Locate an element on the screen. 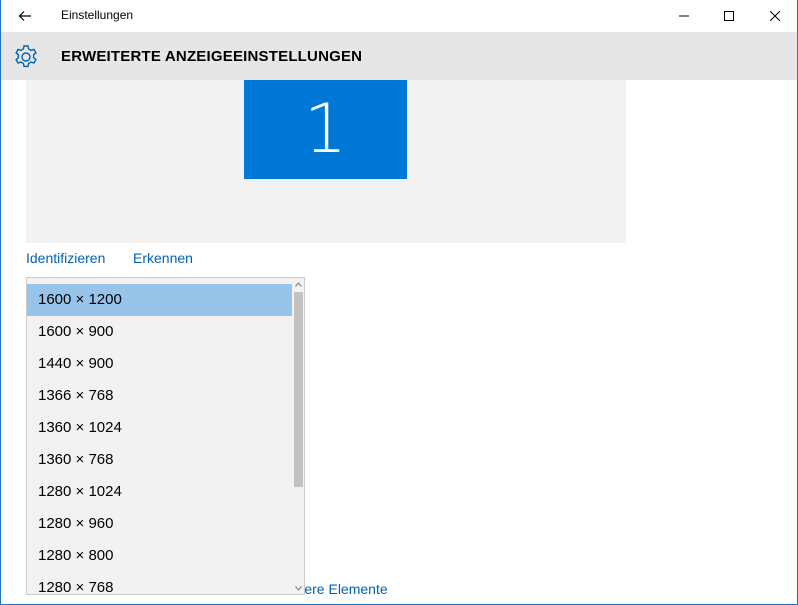 Image resolution: width=798 pixels, height=605 pixels. close-icon is located at coordinates (775, 16).